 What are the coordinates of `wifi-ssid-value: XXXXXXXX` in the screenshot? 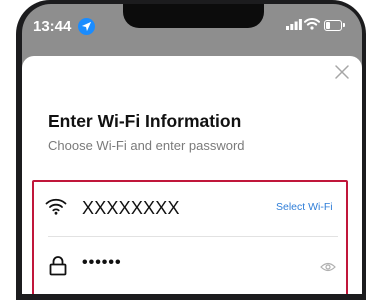 It's located at (131, 208).